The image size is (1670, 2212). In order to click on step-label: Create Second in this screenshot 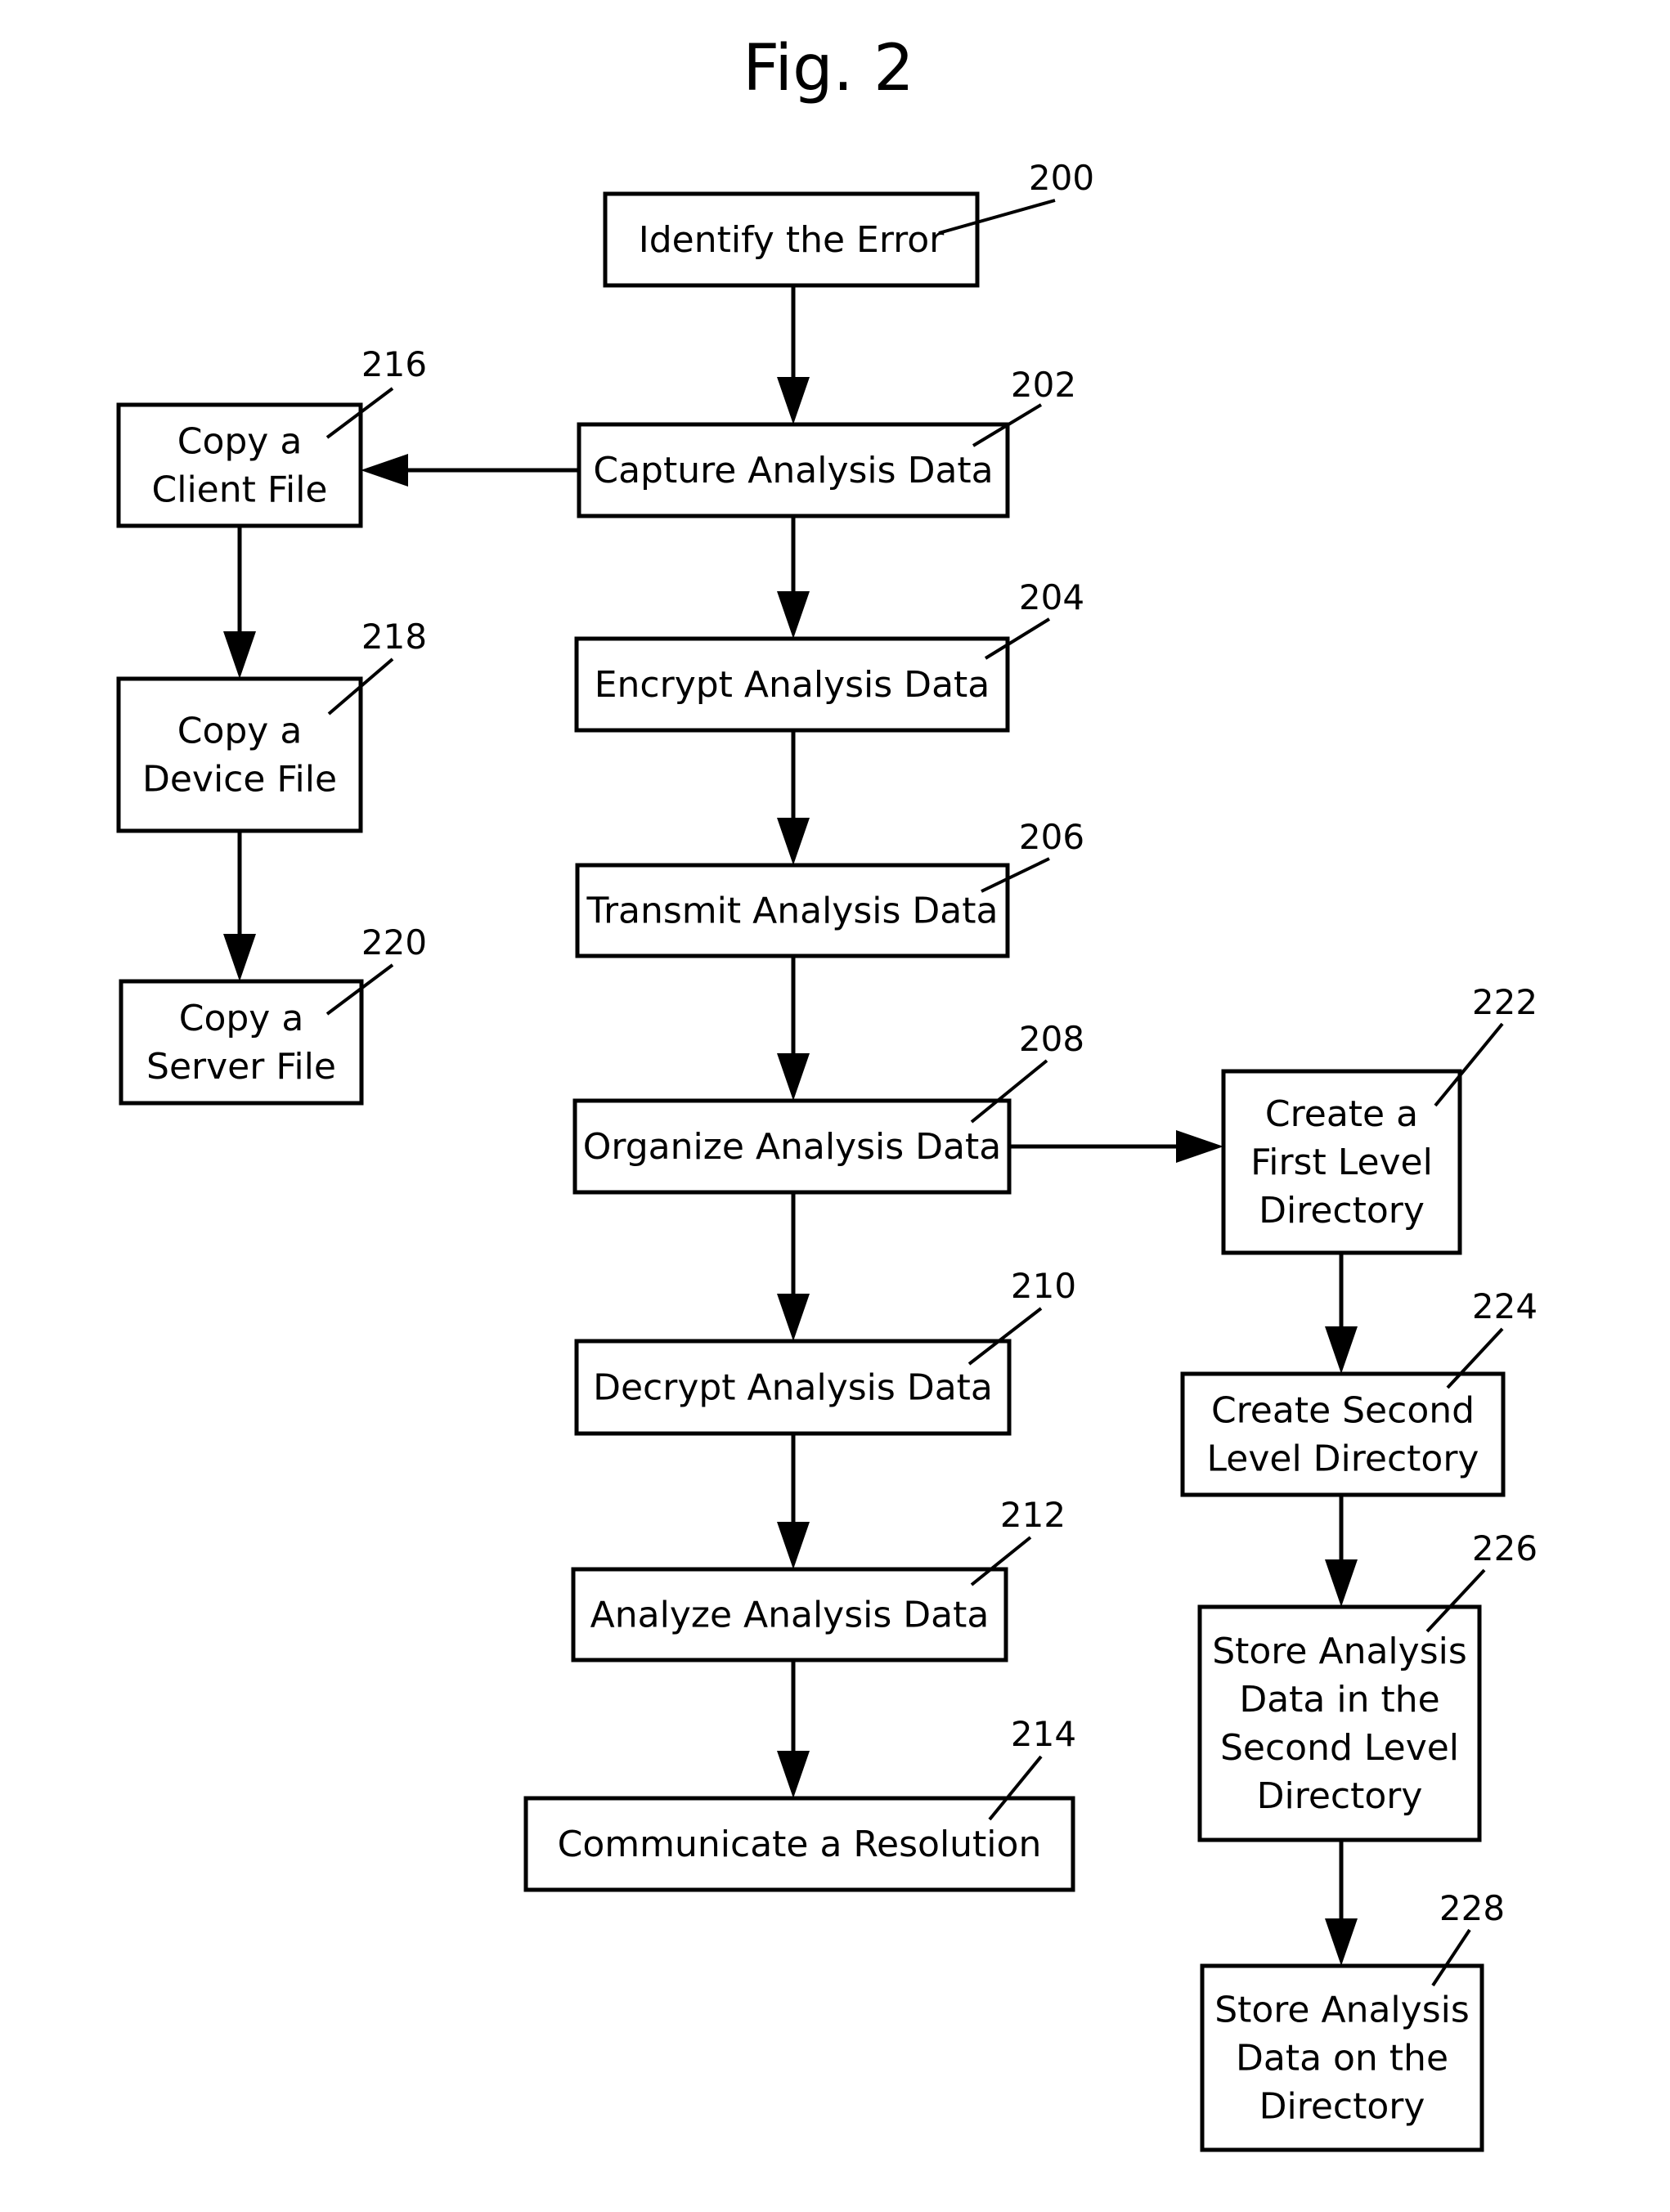, I will do `click(1343, 1411)`.